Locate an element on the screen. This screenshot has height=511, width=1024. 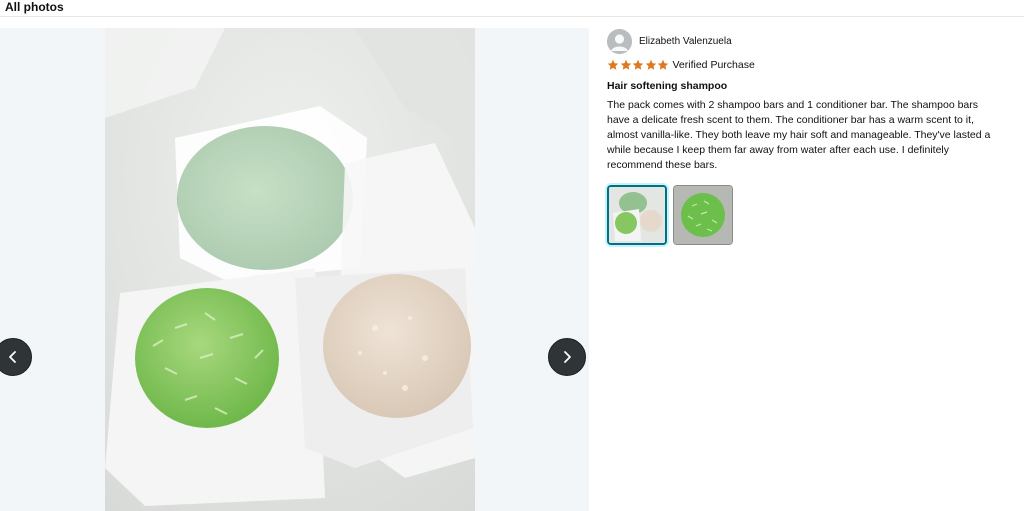
reviewer-profile: Elizabeth Valenzuela is located at coordinates (807, 41).